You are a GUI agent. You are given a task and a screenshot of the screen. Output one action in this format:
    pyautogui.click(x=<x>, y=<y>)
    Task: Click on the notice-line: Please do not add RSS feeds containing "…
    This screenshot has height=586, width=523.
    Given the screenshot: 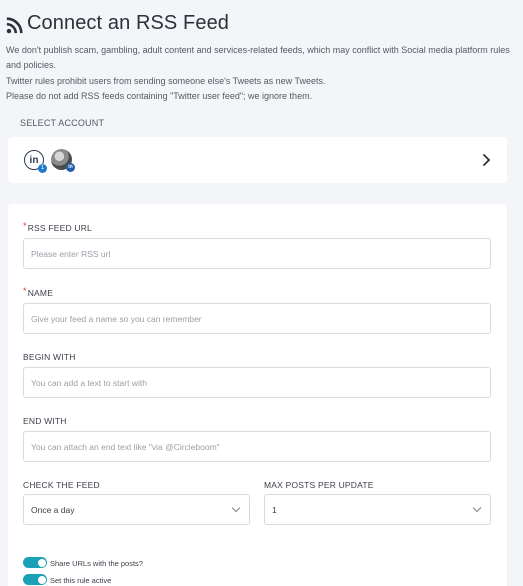 What is the action you would take?
    pyautogui.click(x=159, y=95)
    